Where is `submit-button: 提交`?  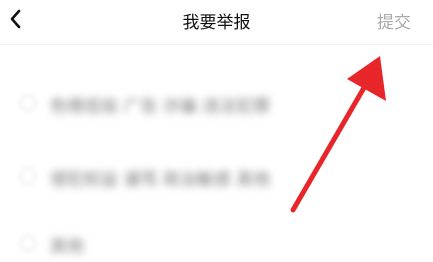 submit-button: 提交 is located at coordinates (394, 20).